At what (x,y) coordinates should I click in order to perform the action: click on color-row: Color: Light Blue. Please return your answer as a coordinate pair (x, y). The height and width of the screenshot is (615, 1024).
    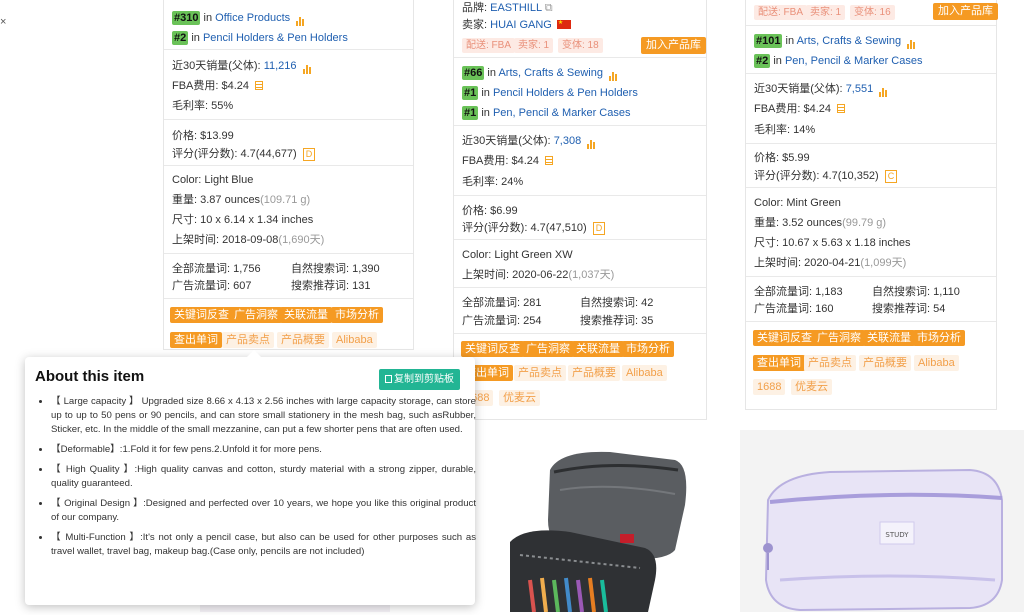
    Looking at the image, I should click on (213, 180).